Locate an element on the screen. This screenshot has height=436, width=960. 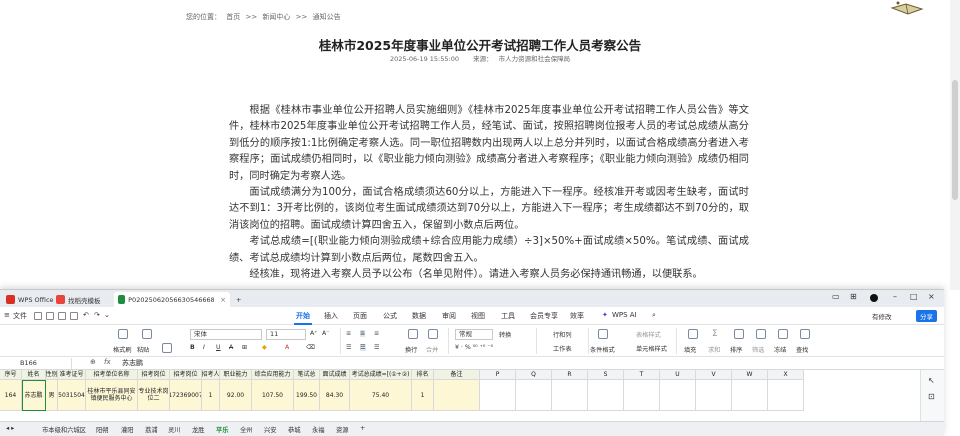
column-letter: R is located at coordinates (570, 375).